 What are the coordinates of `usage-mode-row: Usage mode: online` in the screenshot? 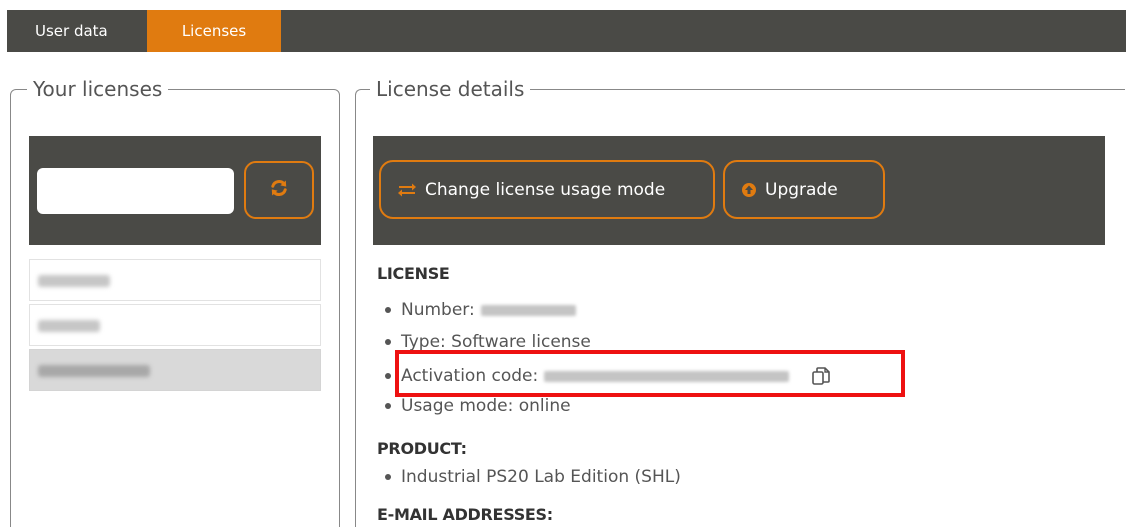 It's located at (478, 406).